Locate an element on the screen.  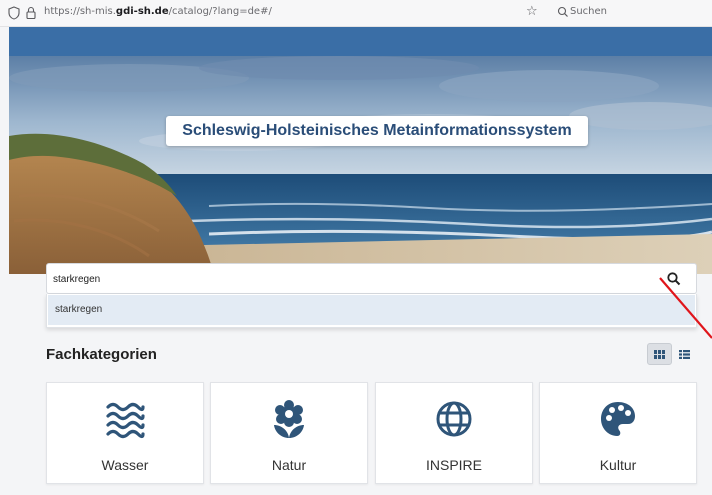
search-suggestions: starkregen is located at coordinates (371, 311).